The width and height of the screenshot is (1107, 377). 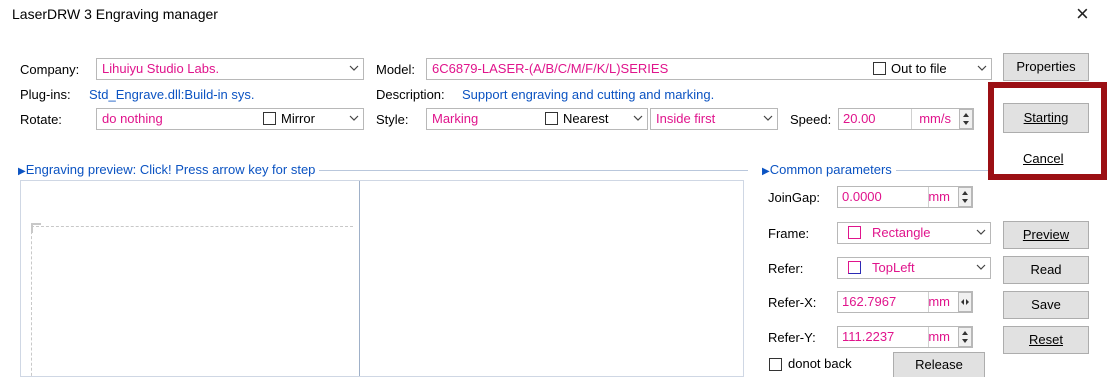 What do you see at coordinates (820, 363) in the screenshot?
I see `donot-back-label: donot back` at bounding box center [820, 363].